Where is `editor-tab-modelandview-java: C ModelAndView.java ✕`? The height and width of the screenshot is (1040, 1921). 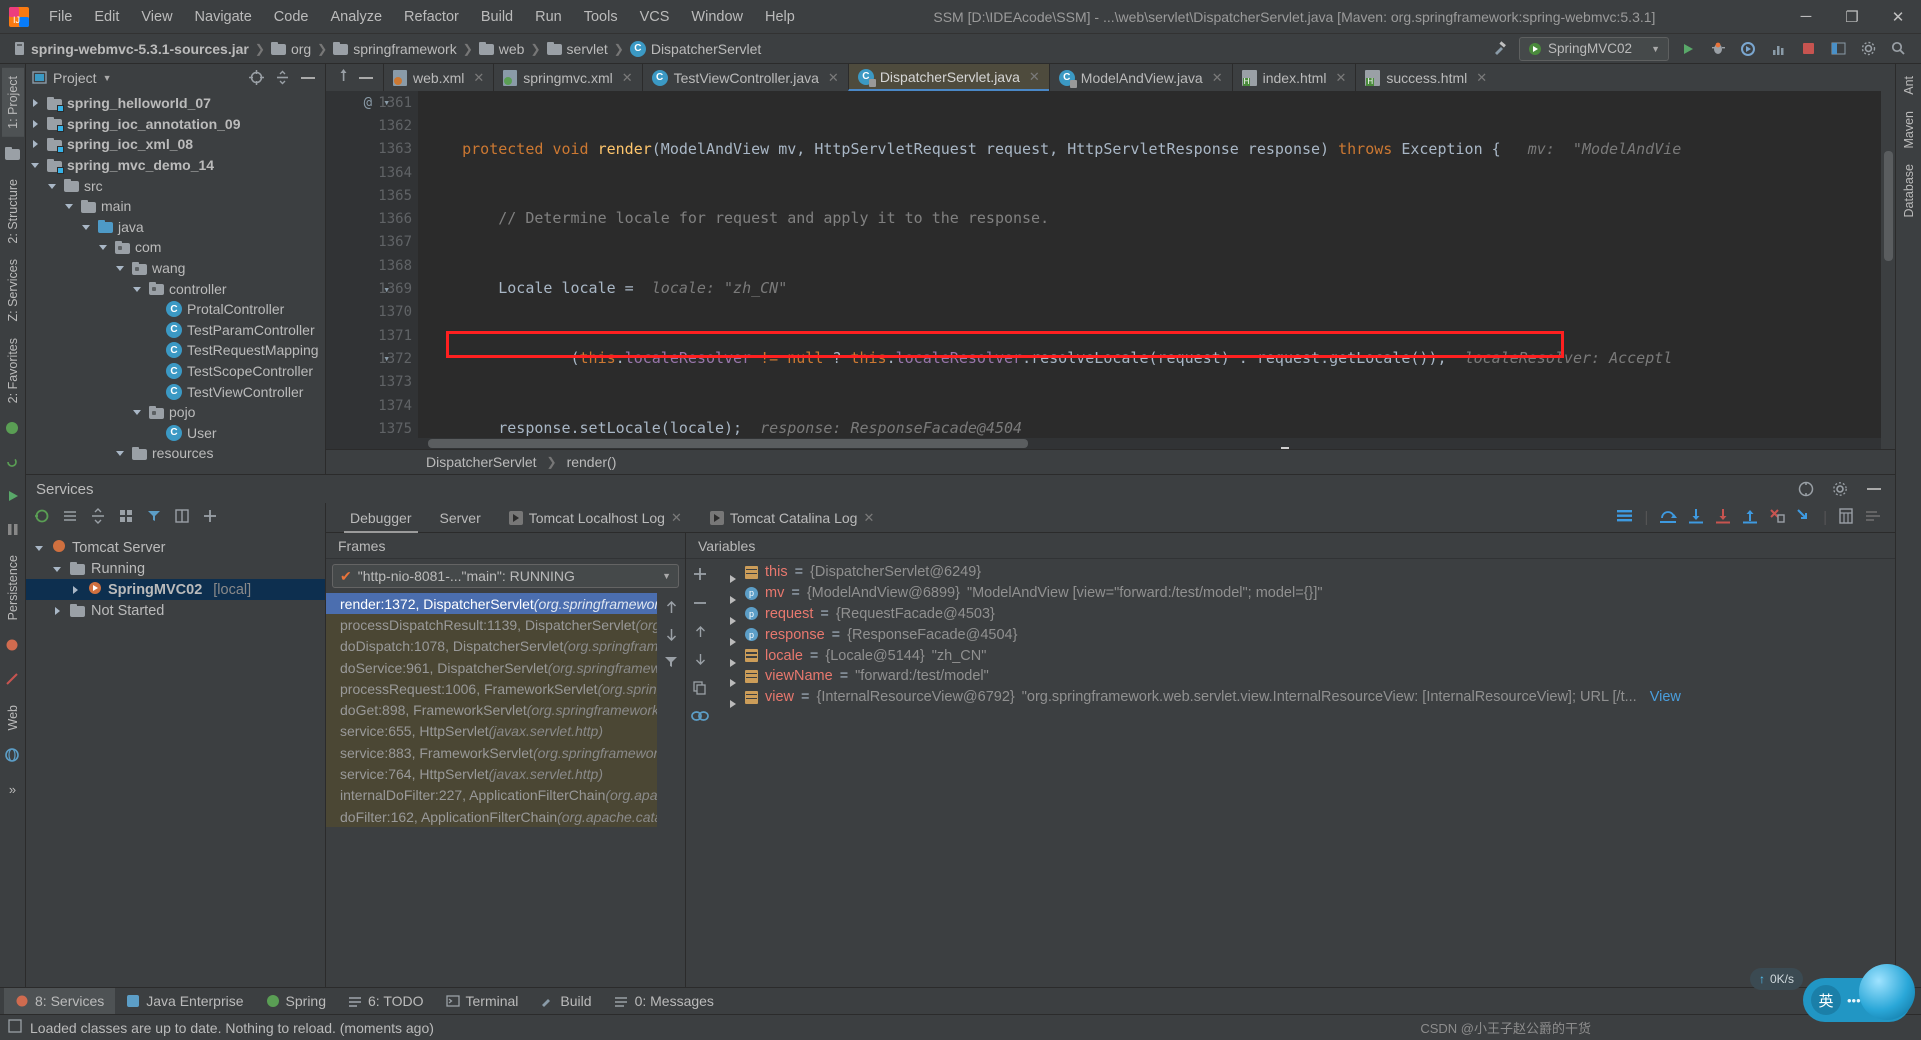
editor-tab-modelandview-java: C ModelAndView.java ✕ is located at coordinates (1140, 77).